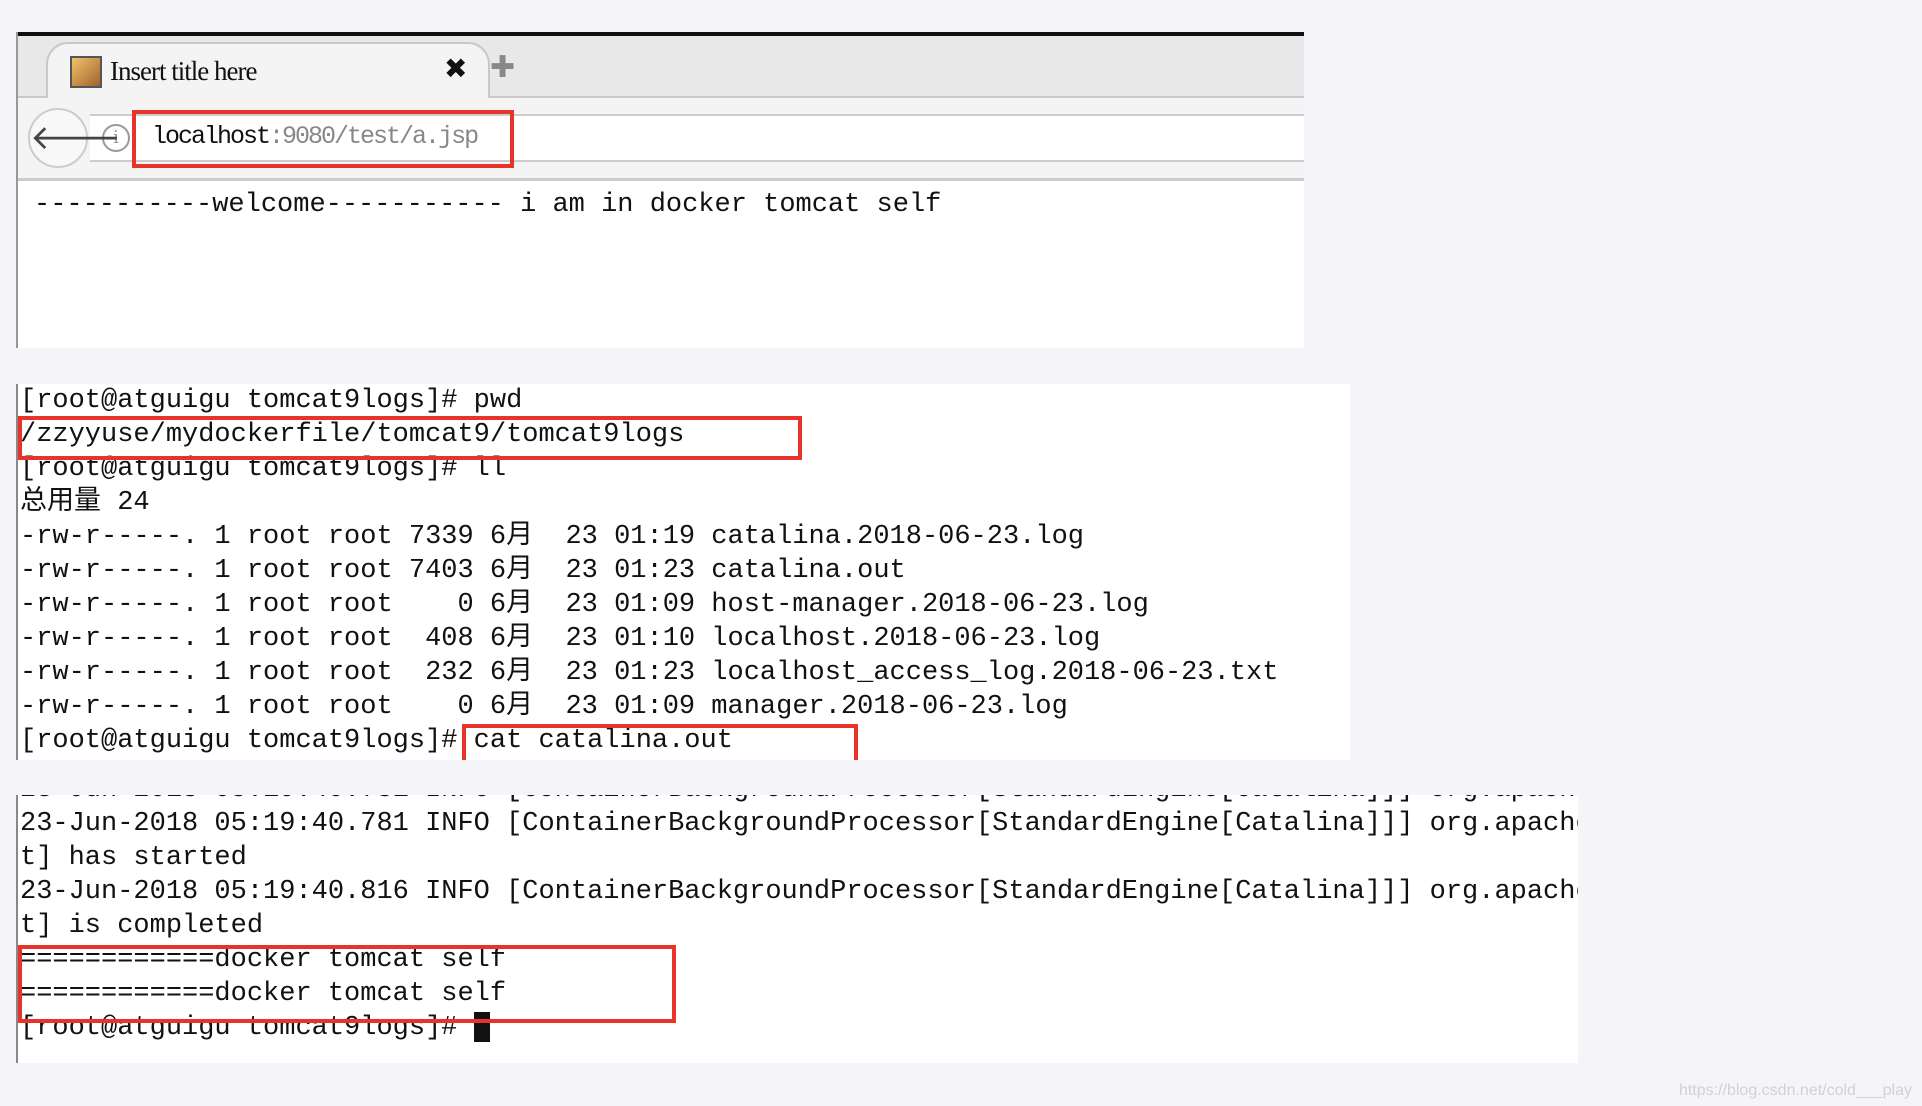 The image size is (1922, 1106). I want to click on output-highlight-box, so click(347, 984).